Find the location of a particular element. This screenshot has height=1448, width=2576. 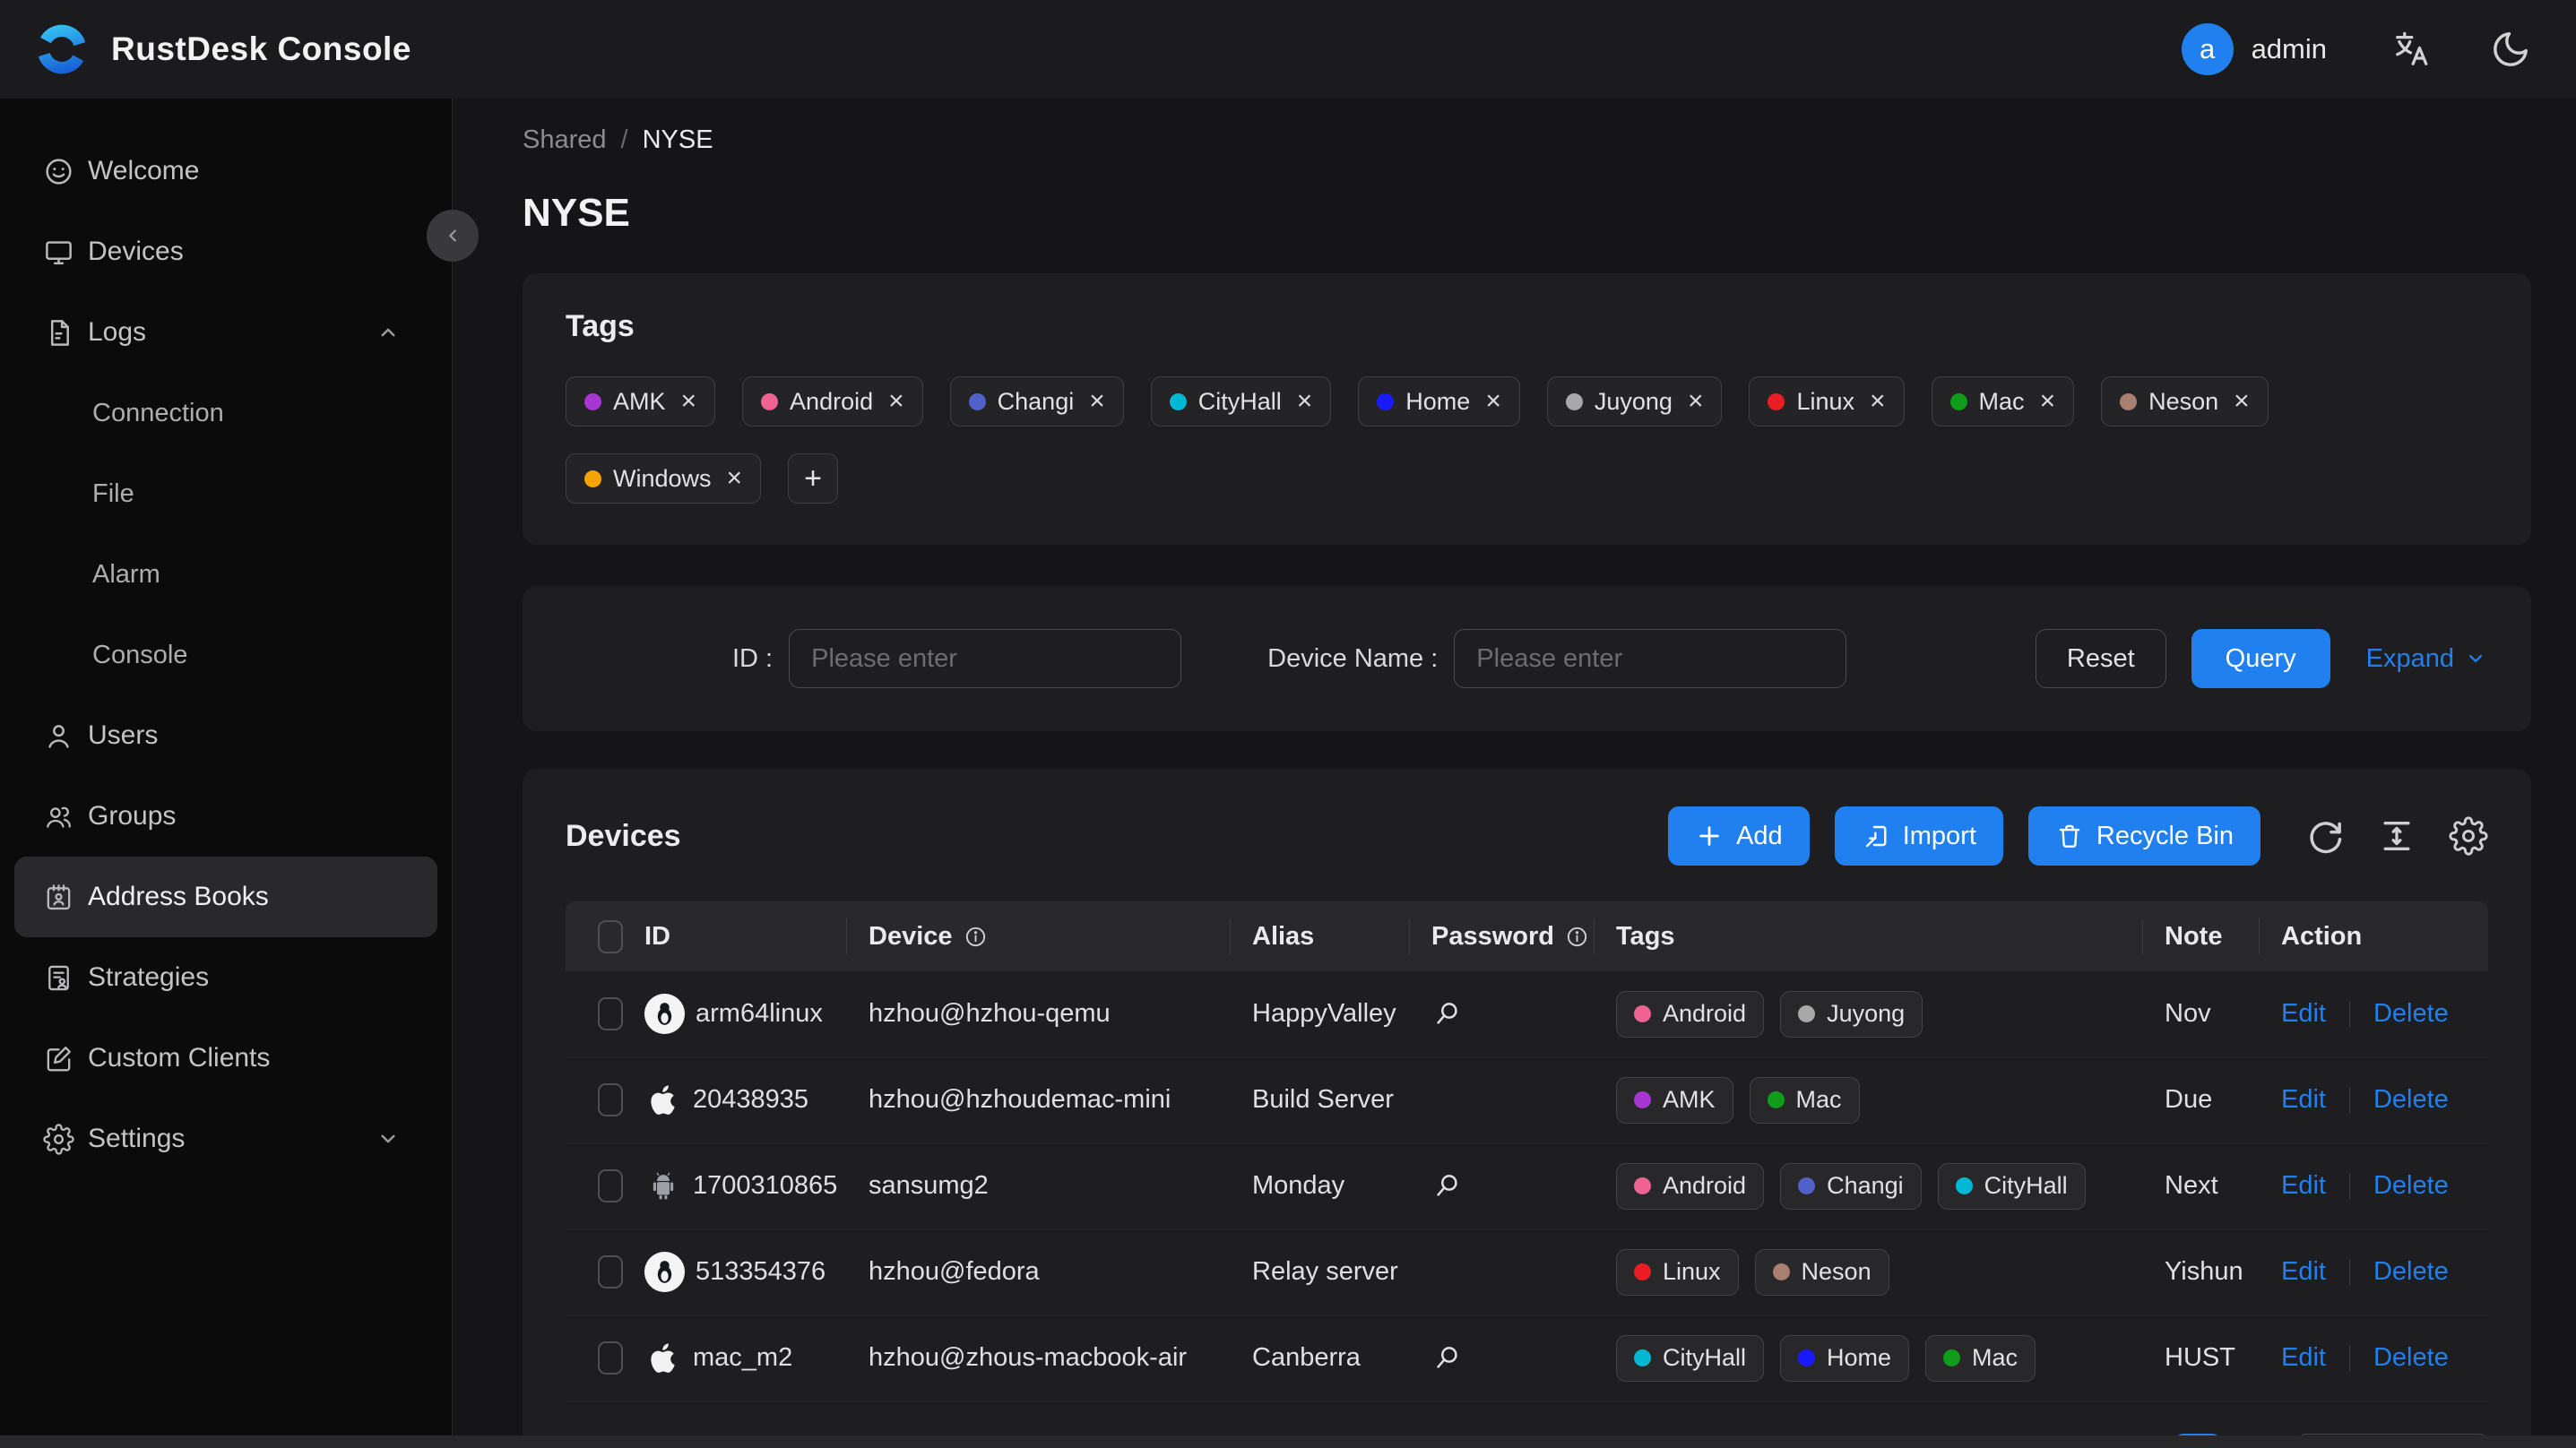

password-cell is located at coordinates (1502, 1186).